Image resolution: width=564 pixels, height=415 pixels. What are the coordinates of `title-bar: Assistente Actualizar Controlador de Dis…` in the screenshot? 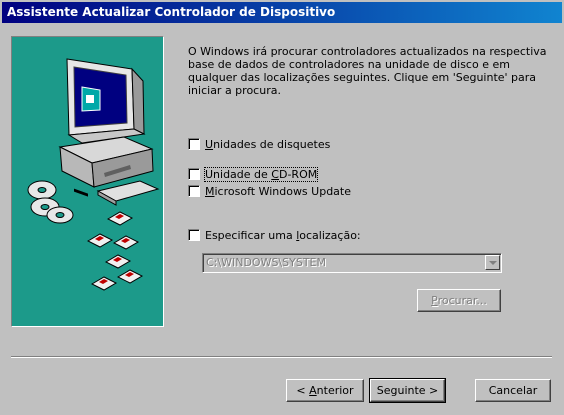 It's located at (282, 12).